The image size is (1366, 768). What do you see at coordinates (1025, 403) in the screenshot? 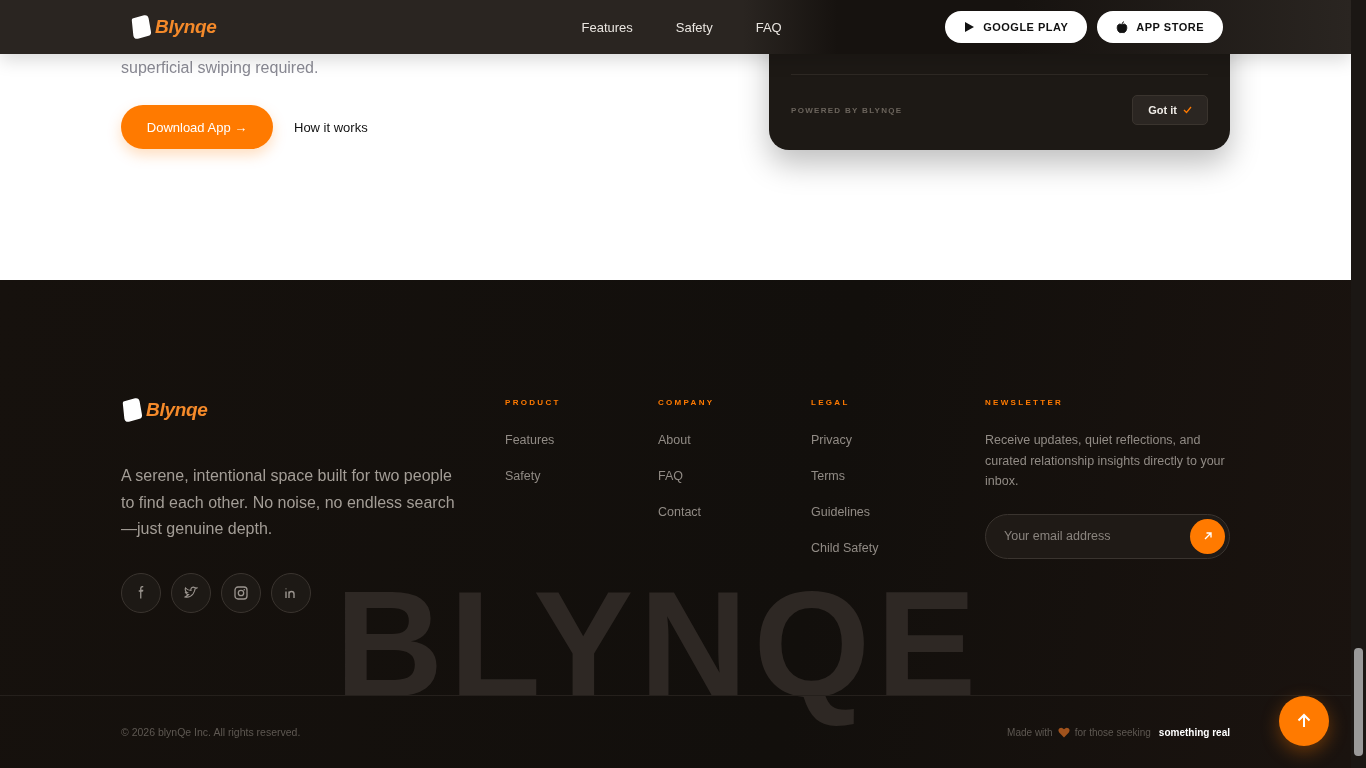
I see `column-heading: NEWSLETTER` at bounding box center [1025, 403].